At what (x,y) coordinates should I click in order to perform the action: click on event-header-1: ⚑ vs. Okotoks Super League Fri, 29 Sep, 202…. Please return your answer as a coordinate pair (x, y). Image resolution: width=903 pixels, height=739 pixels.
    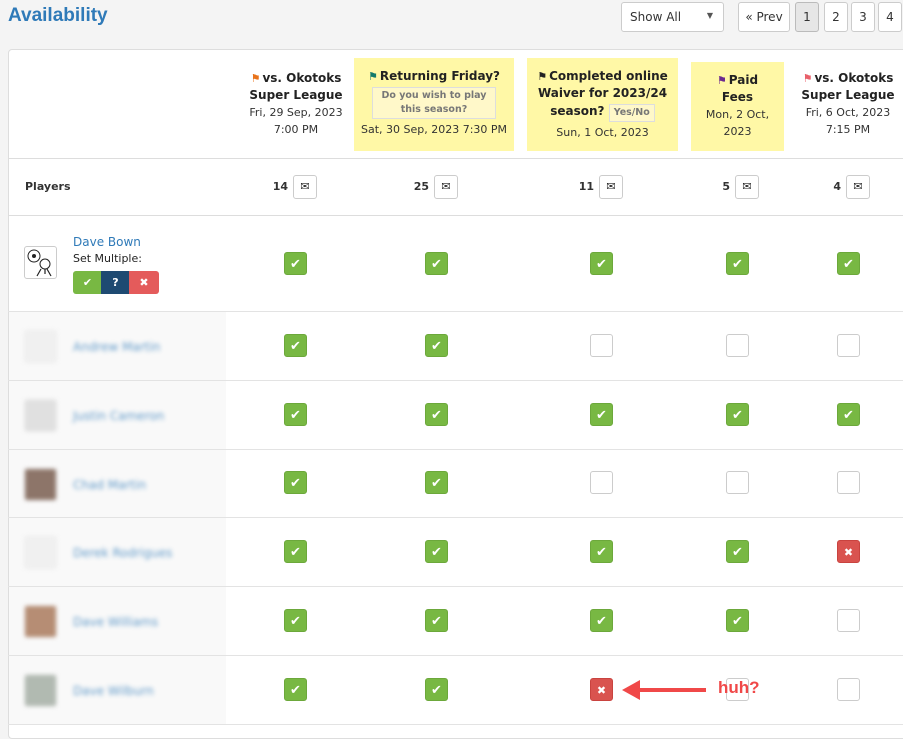
    Looking at the image, I should click on (296, 105).